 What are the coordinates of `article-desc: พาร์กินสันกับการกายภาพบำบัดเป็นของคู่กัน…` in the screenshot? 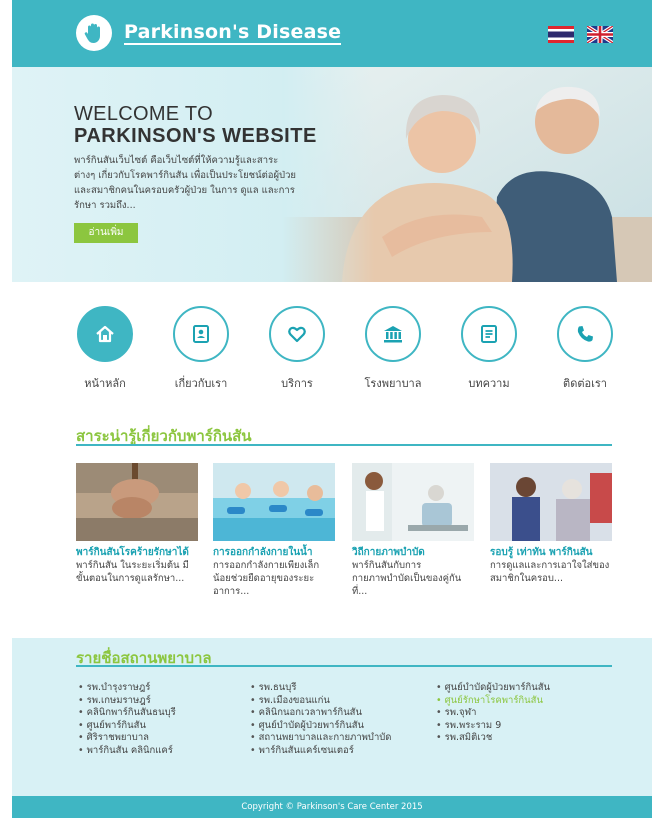 It's located at (407, 578).